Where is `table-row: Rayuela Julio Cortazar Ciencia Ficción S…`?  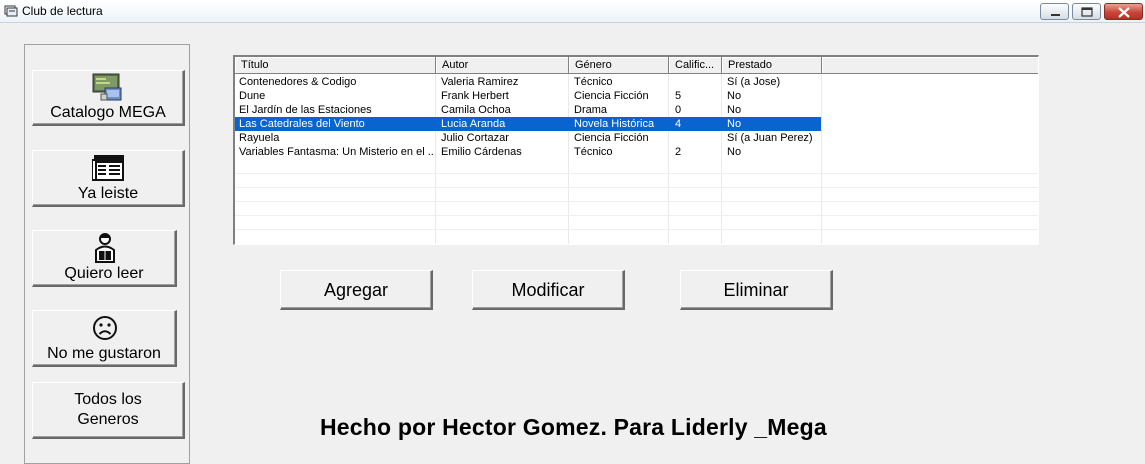
table-row: Rayuela Julio Cortazar Ciencia Ficción S… is located at coordinates (528, 138).